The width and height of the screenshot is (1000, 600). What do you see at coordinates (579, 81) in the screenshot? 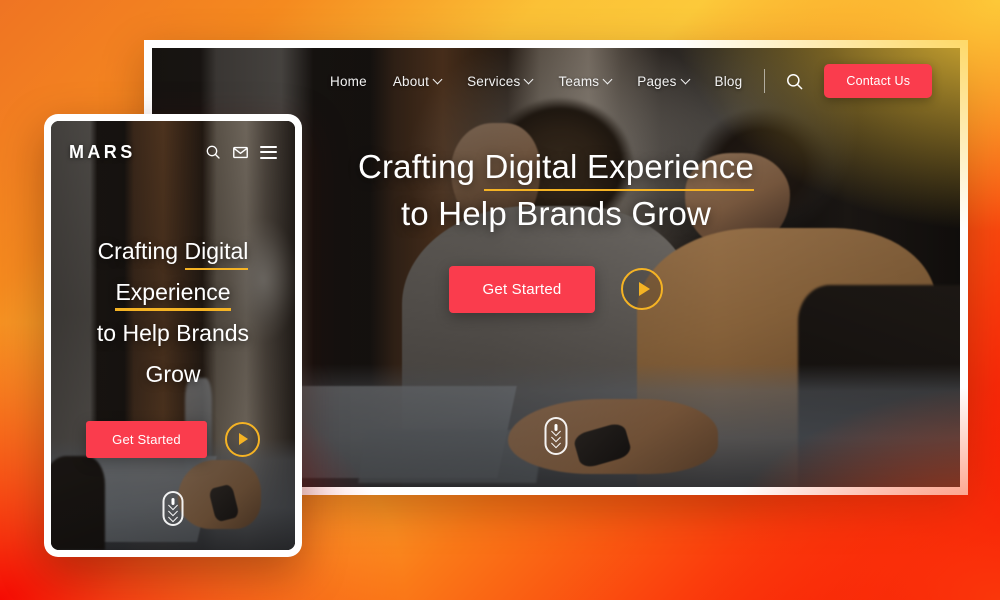
I see `nav-item-label: Teams` at bounding box center [579, 81].